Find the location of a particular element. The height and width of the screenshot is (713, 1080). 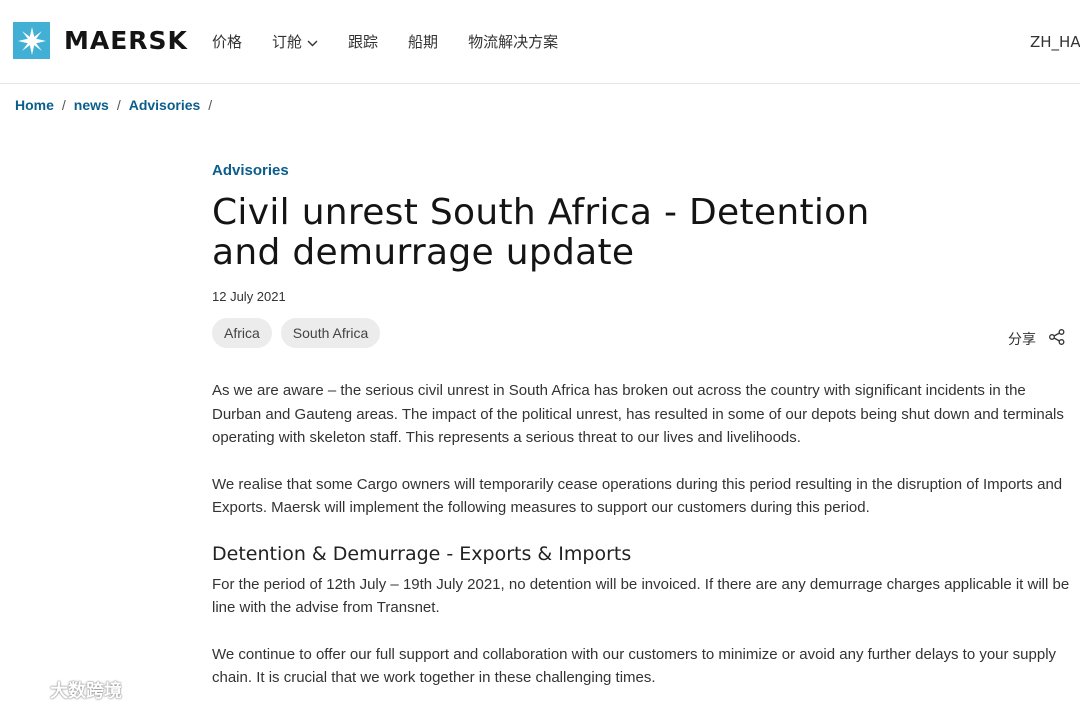

share-icon is located at coordinates (1051, 339).